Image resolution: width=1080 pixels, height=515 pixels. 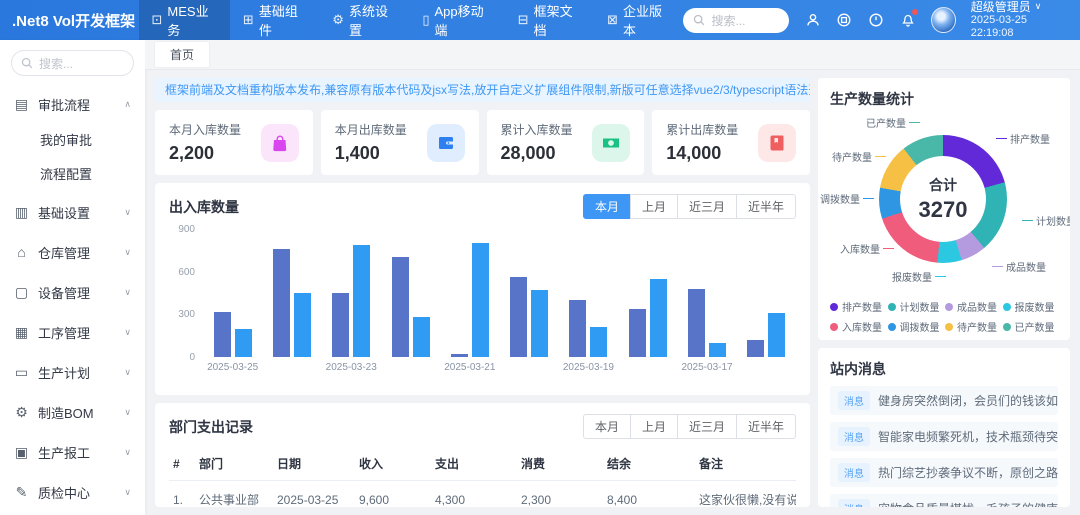 I want to click on legend-item-7: 已产数量, so click(x=1030, y=326).